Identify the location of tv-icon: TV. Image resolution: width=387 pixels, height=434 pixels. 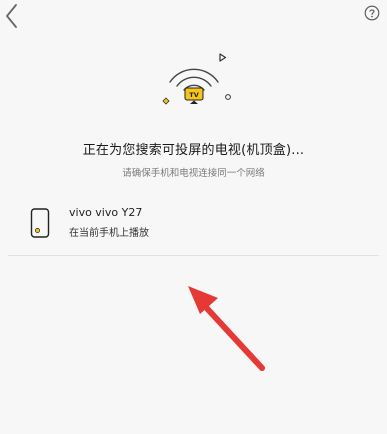
(194, 95).